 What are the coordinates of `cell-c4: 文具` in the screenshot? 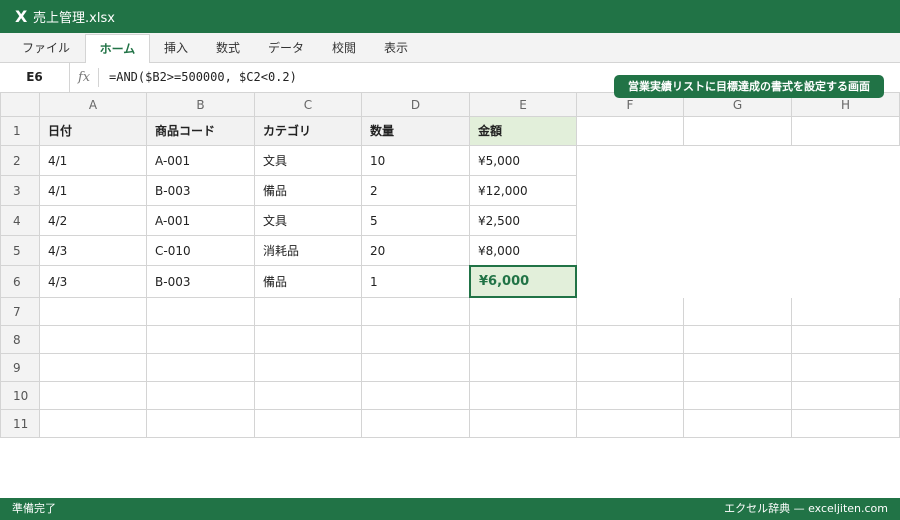 It's located at (308, 221).